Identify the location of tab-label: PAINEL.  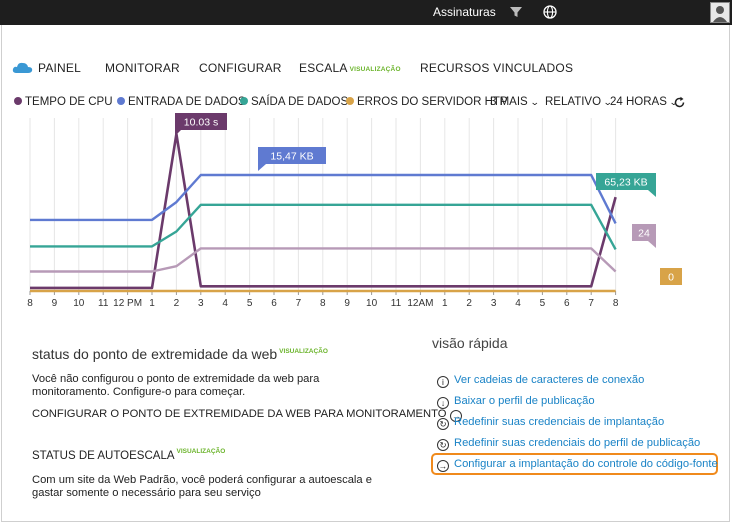
(59, 68).